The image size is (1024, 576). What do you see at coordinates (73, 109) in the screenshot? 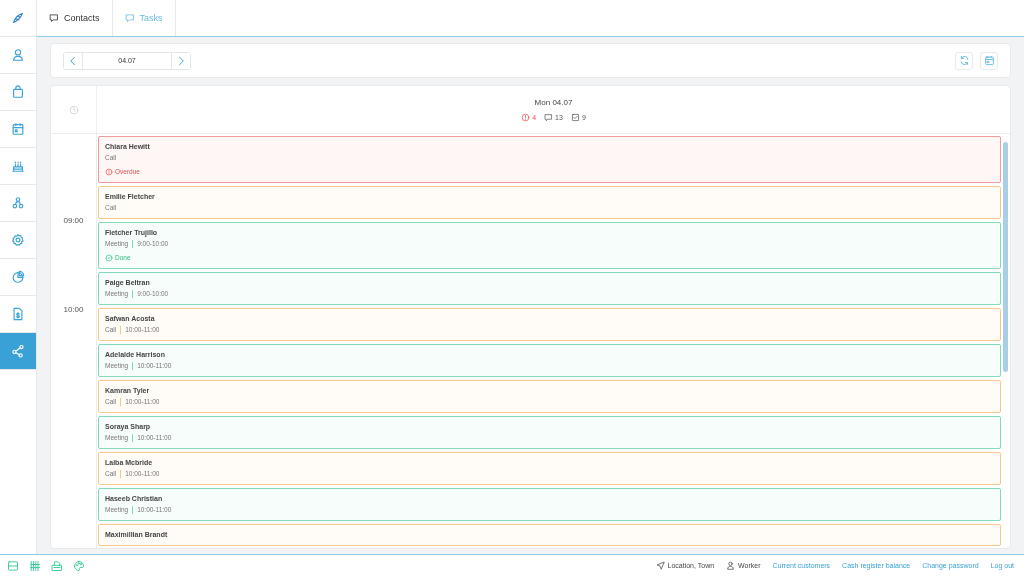
I see `clock-icon` at bounding box center [73, 109].